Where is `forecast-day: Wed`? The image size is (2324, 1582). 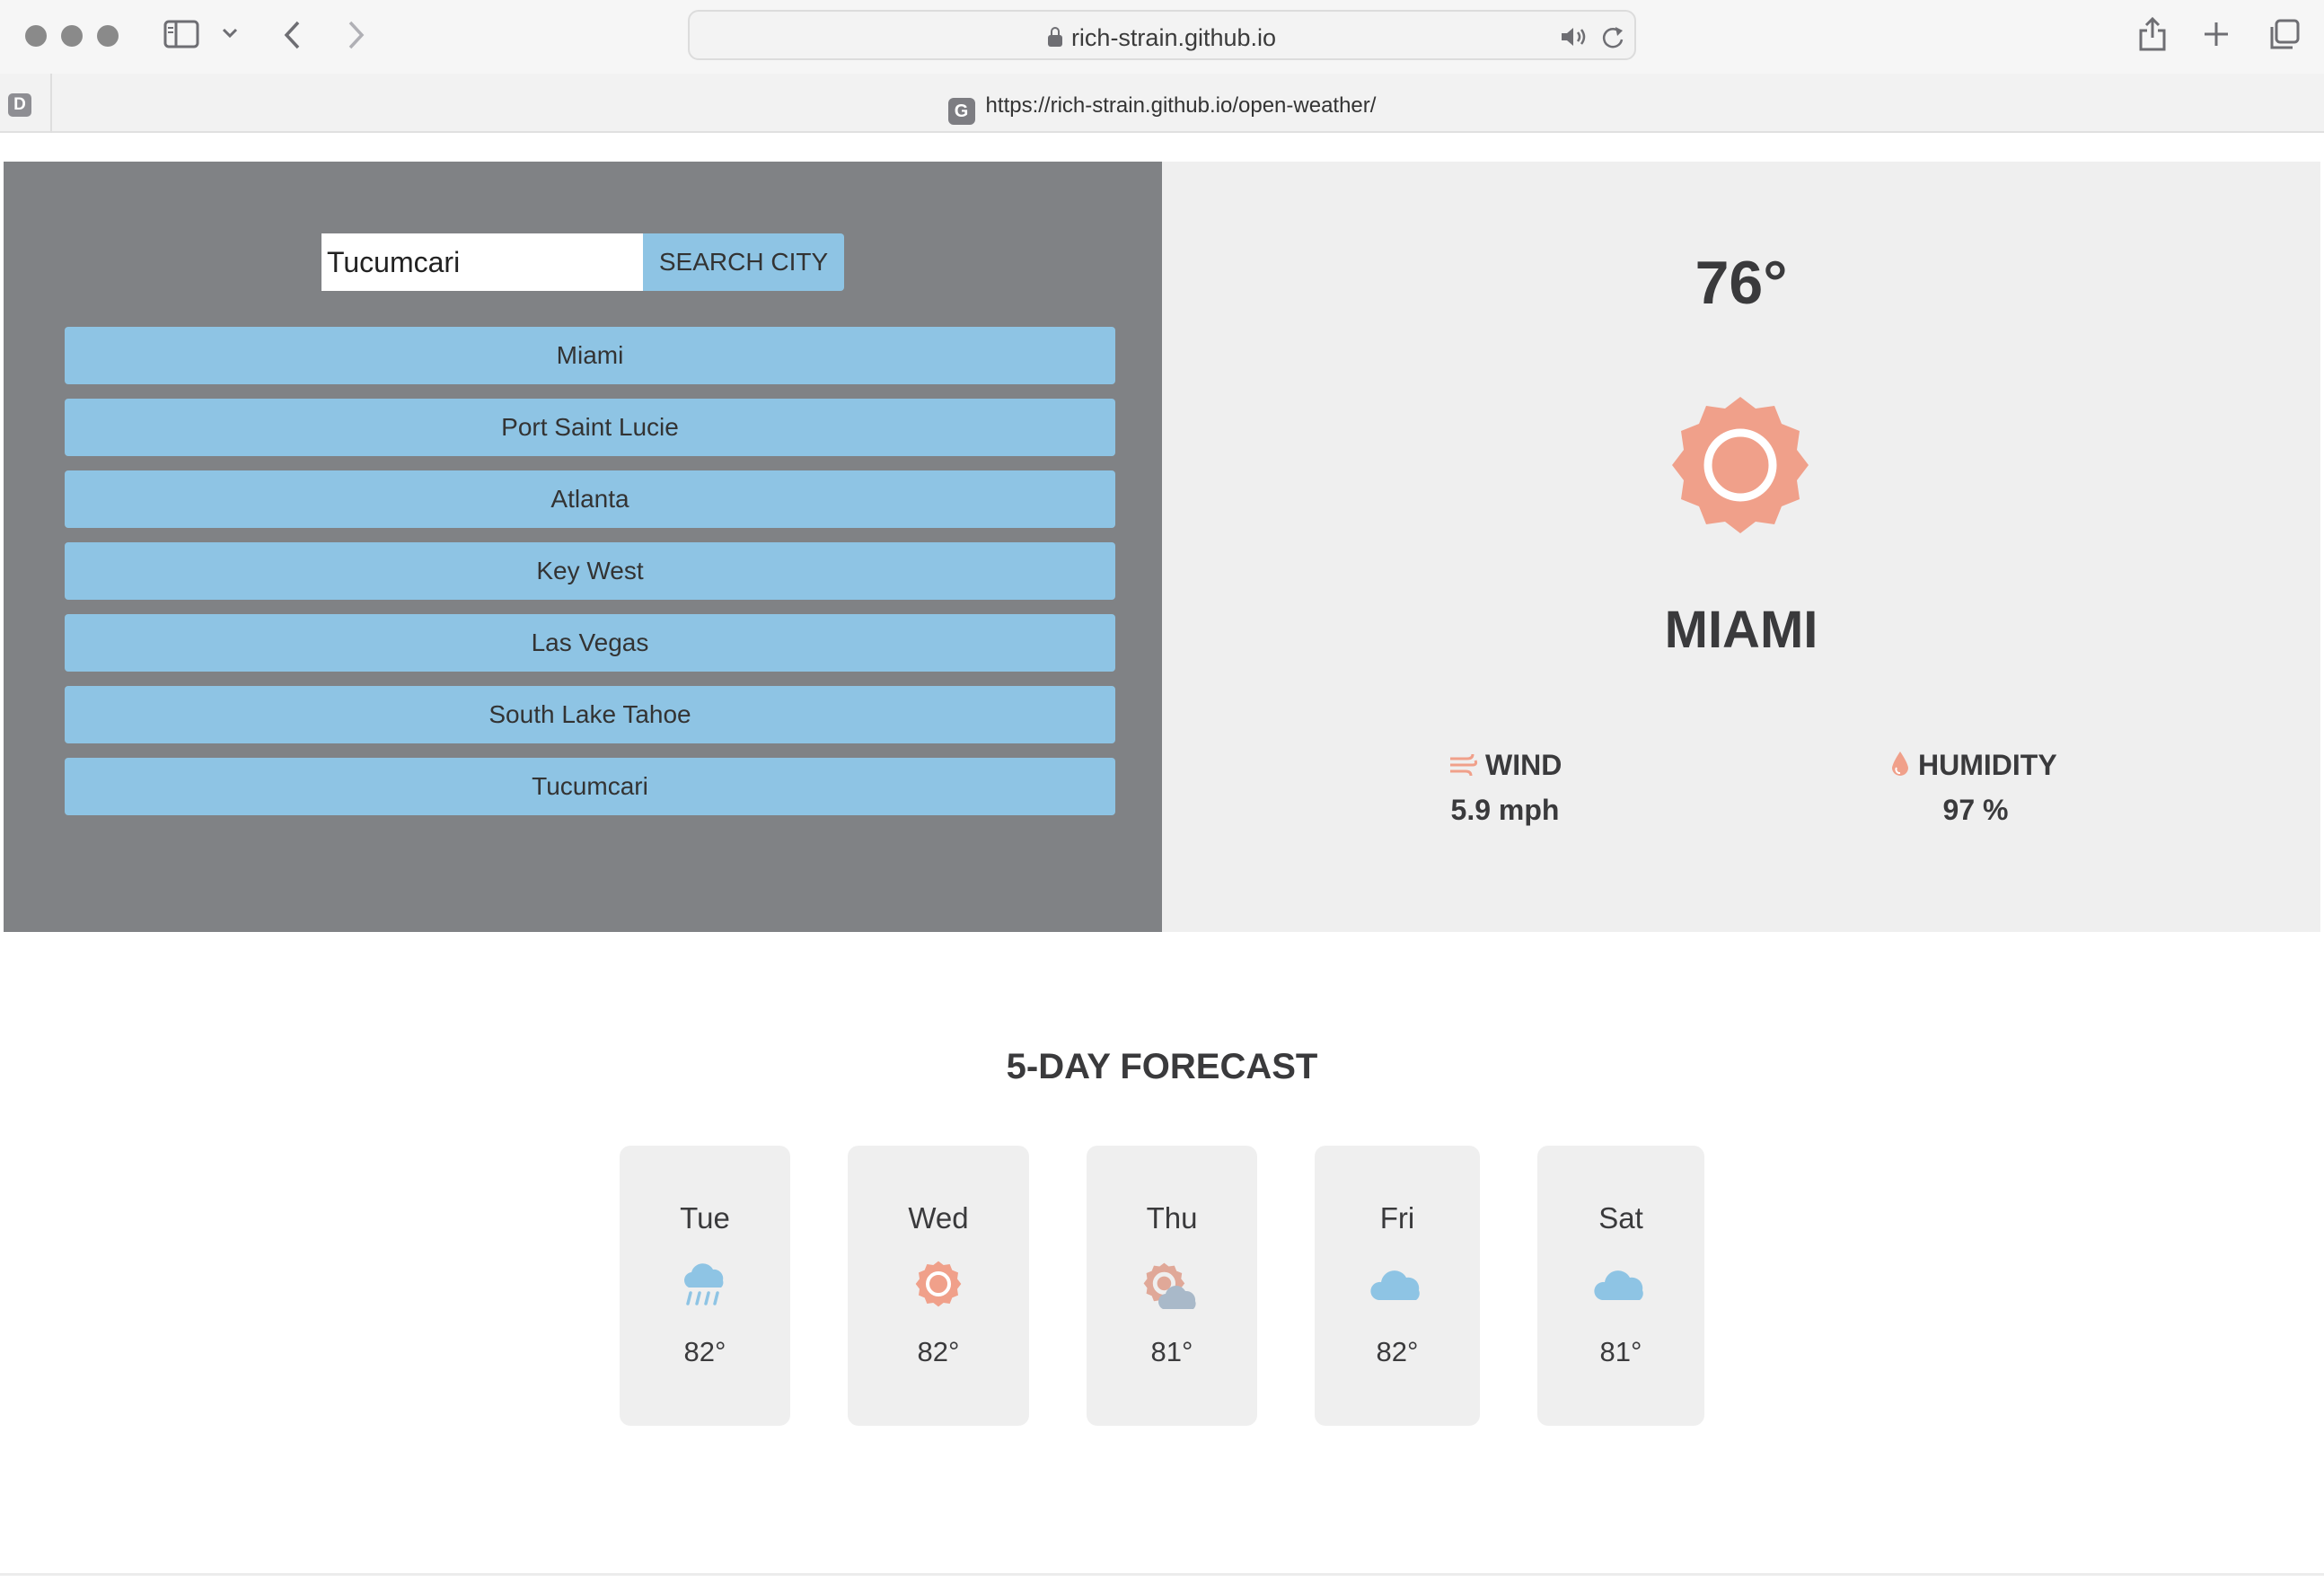
forecast-day: Wed is located at coordinates (939, 1218).